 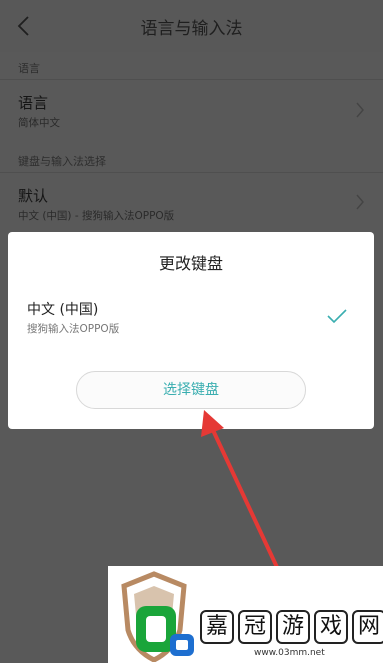 What do you see at coordinates (255, 627) in the screenshot?
I see `watermark-char: 冠` at bounding box center [255, 627].